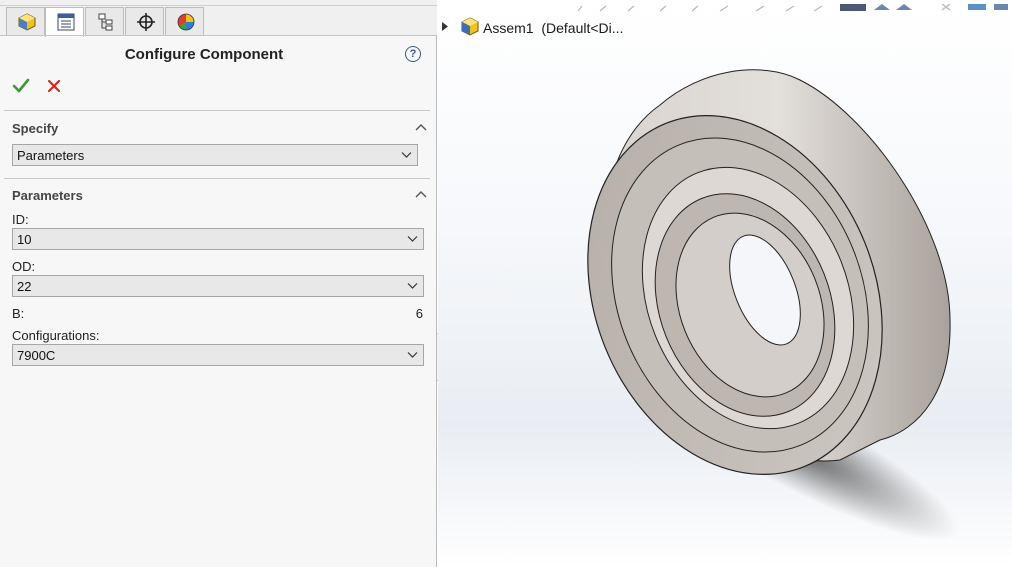  What do you see at coordinates (413, 54) in the screenshot?
I see `help-icon: ?` at bounding box center [413, 54].